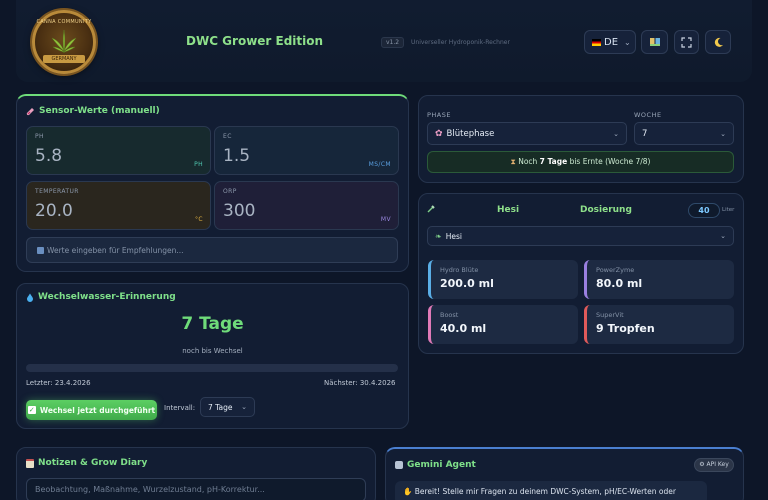 The height and width of the screenshot is (500, 768). Describe the element at coordinates (503, 324) in the screenshot. I see `nutrient-card: Boost 40.0 ml` at that location.